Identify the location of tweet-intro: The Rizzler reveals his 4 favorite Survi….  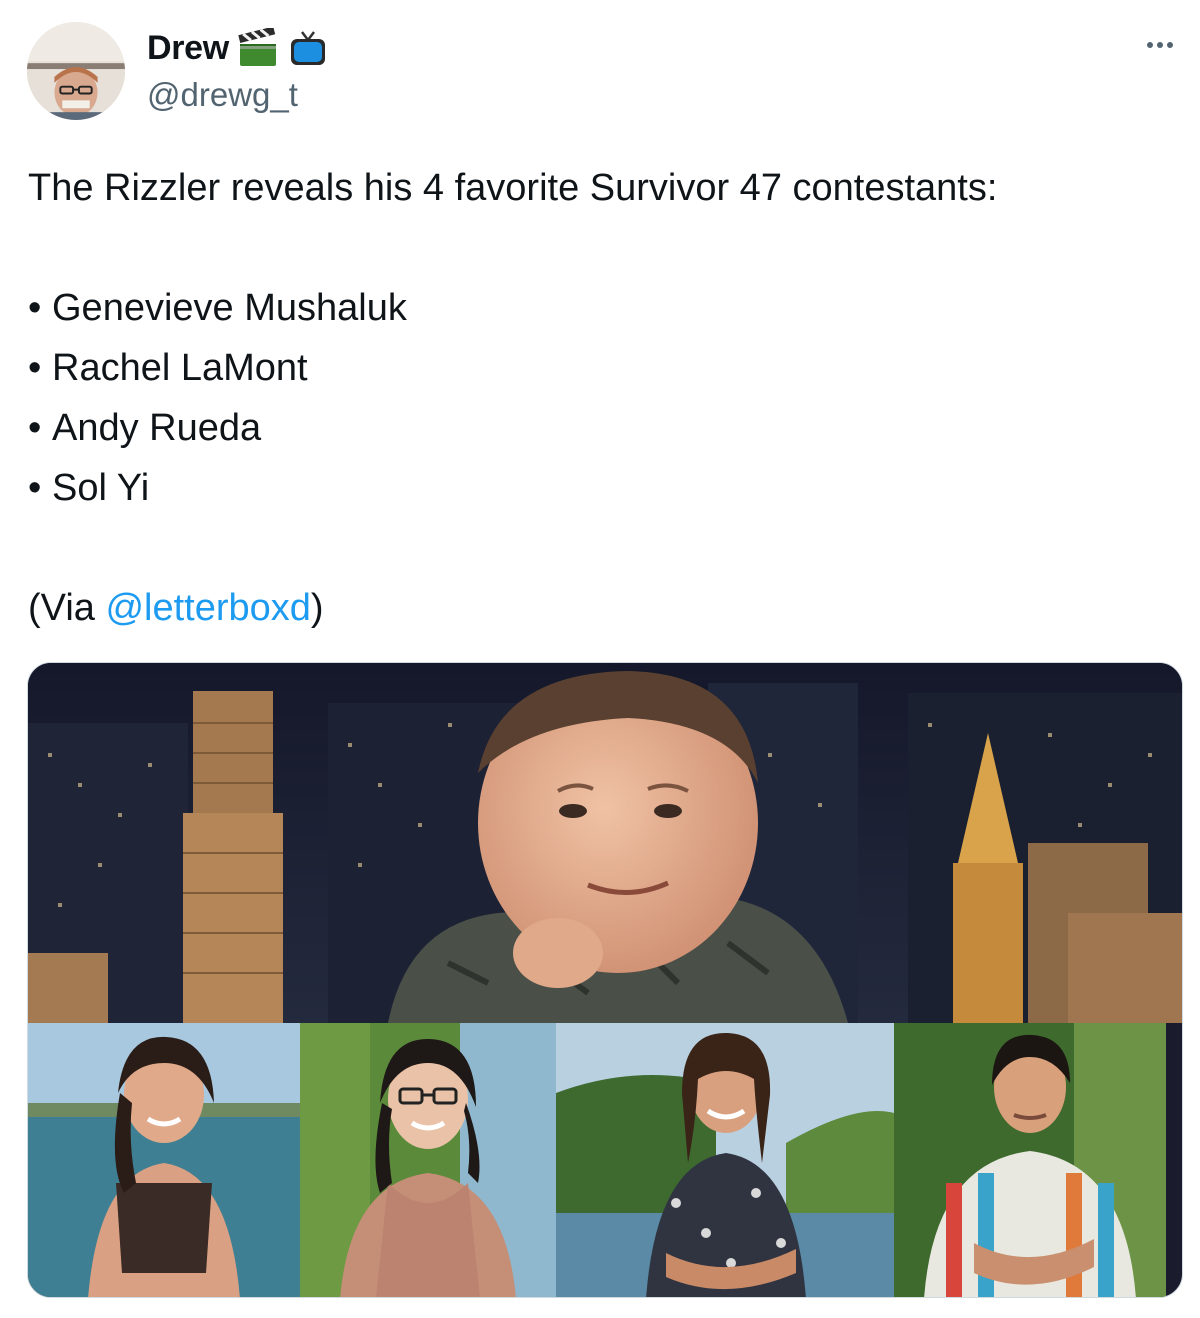
(513, 188).